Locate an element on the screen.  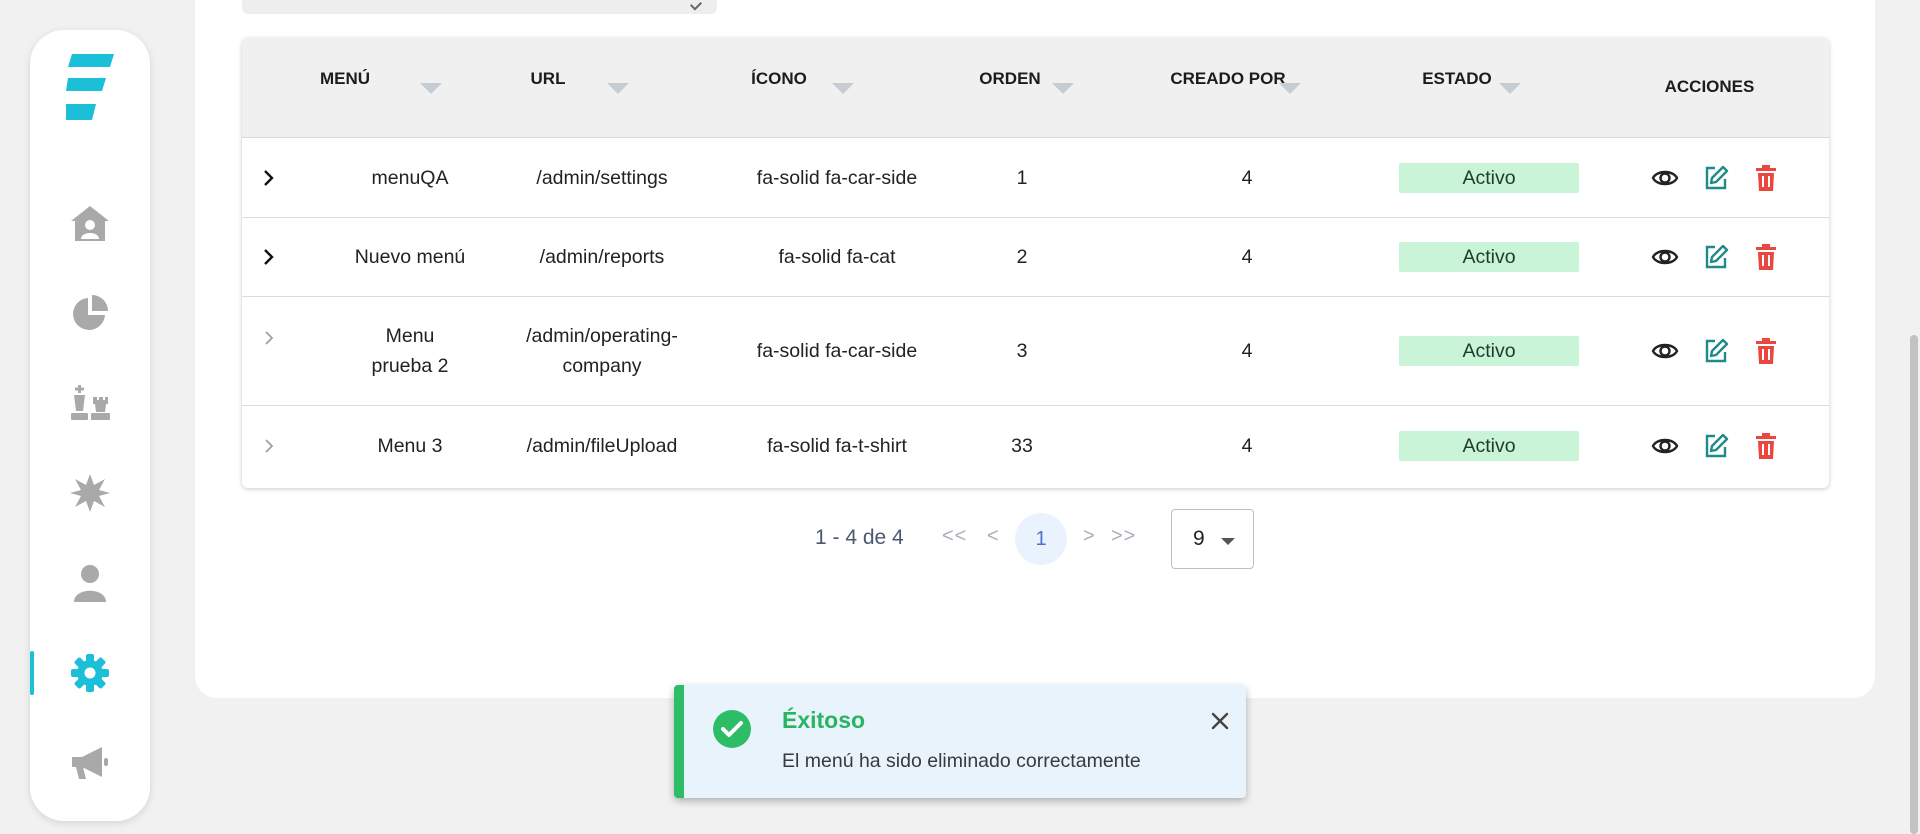
scrollbar-track is located at coordinates (1914, 417).